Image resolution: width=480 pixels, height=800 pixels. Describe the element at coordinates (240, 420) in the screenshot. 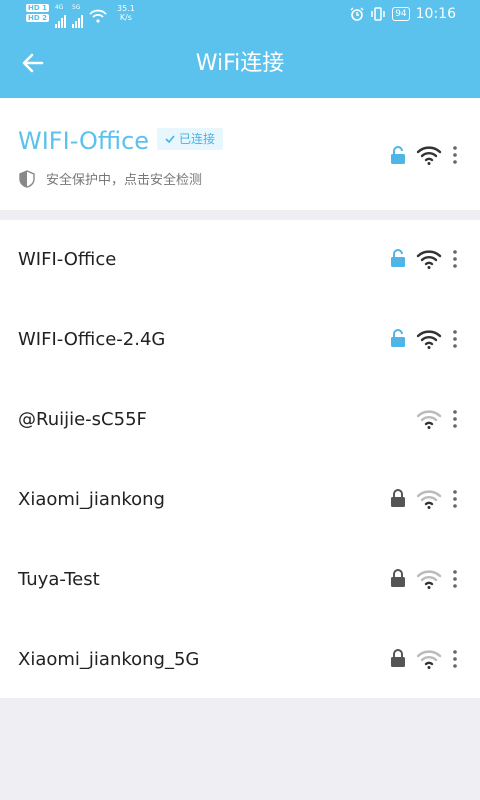

I see `network-row: @Ruijie-sC55F` at that location.